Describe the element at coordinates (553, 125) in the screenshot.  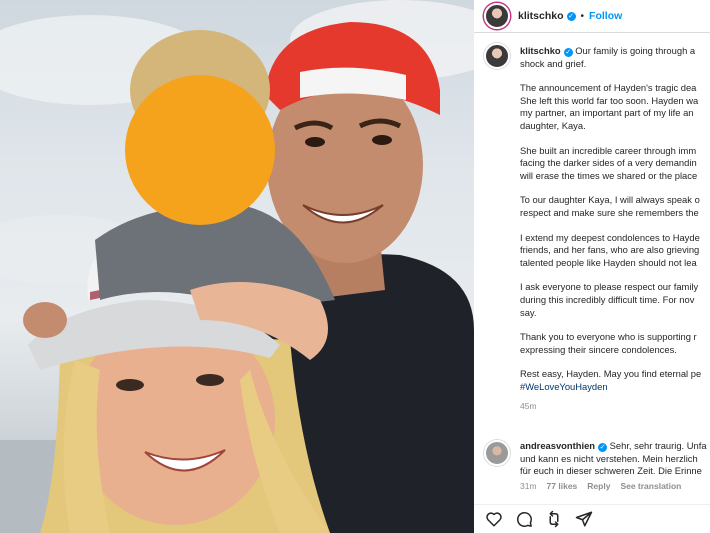
I see `caption-line: daughter, Kaya.` at that location.